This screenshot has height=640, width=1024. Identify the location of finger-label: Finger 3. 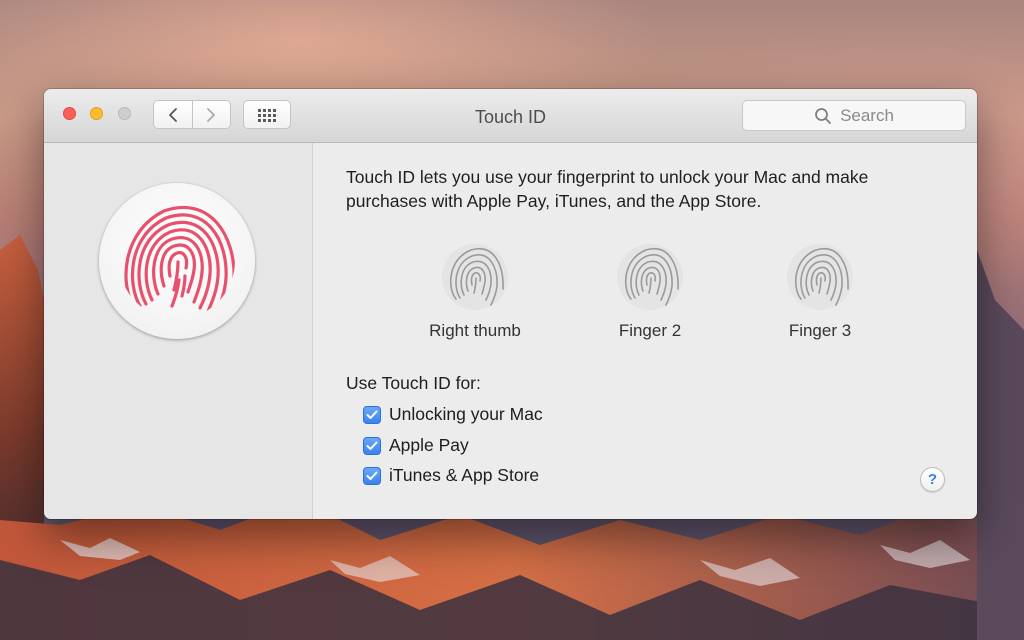
(820, 330).